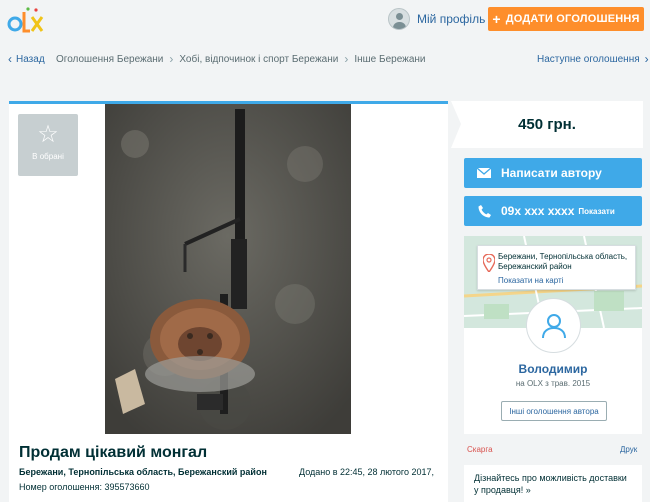 This screenshot has width=650, height=502. What do you see at coordinates (496, 19) in the screenshot?
I see `plus-icon: +` at bounding box center [496, 19].